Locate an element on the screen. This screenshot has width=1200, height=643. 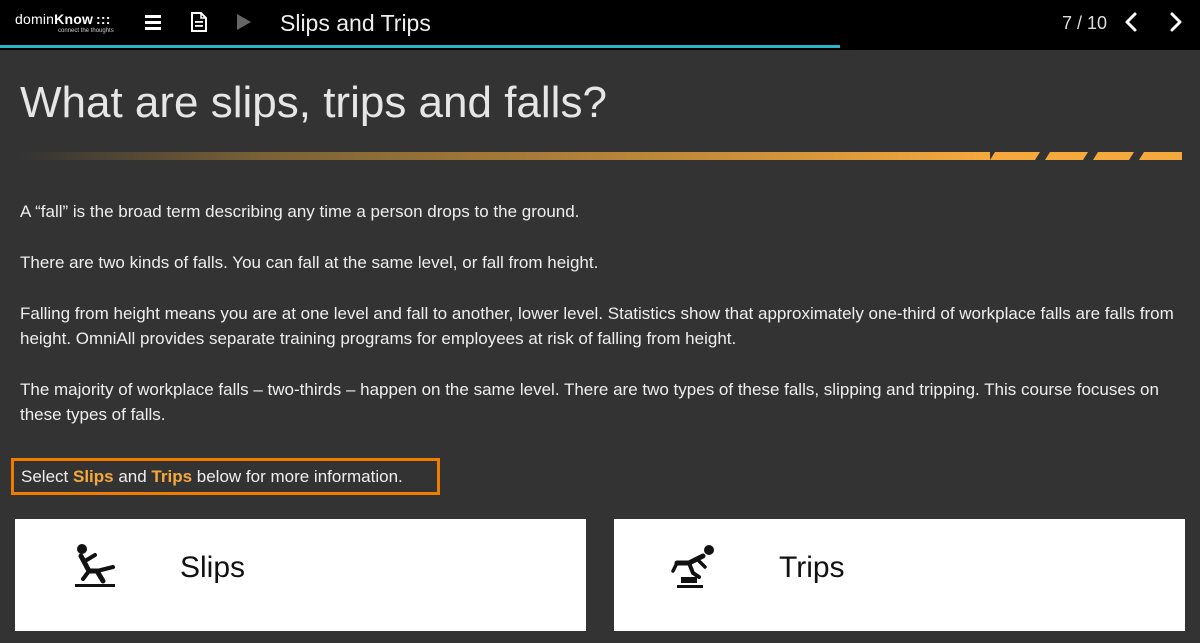
page-heading: What are slips, trips and falls? is located at coordinates (313, 102).